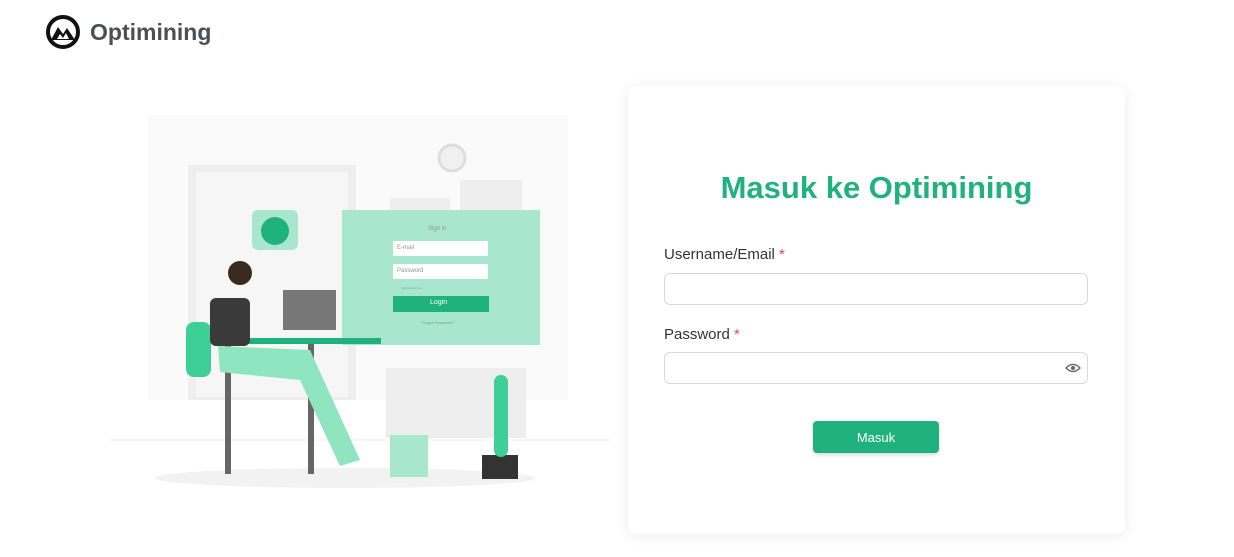  I want to click on brand: Optimining, so click(128, 32).